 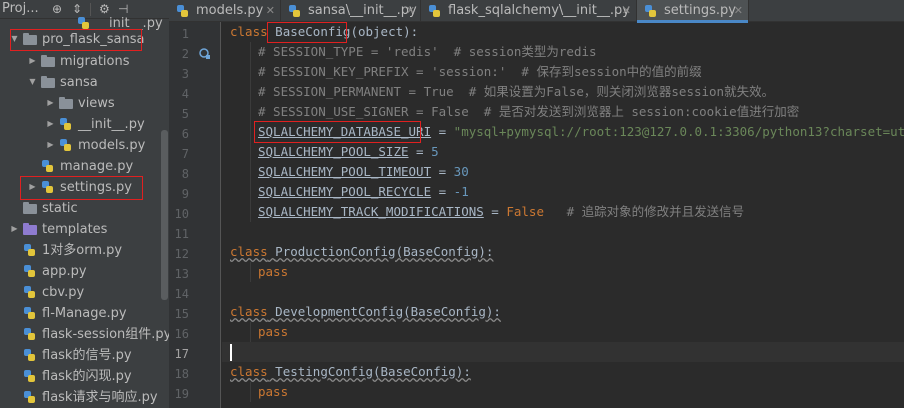 I want to click on tree-item: ▶ views, so click(x=80, y=103).